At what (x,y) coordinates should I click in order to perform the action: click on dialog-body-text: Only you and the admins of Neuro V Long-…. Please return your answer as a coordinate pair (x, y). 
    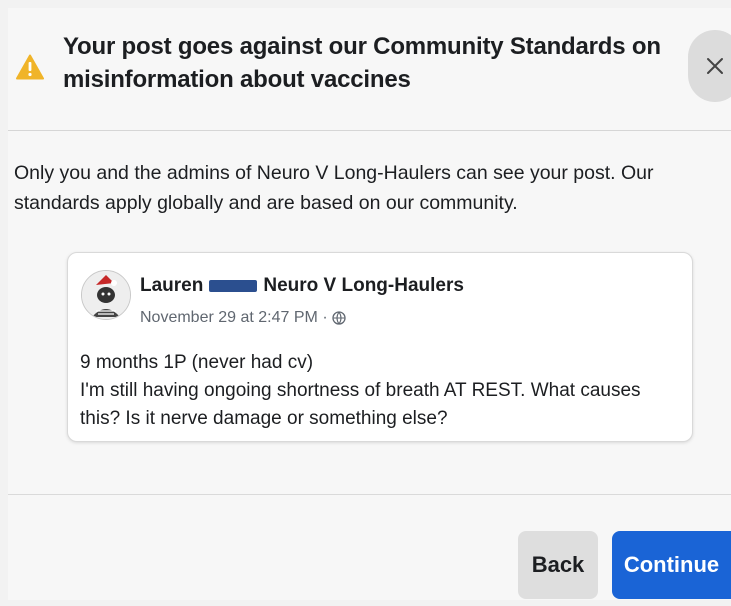
    Looking at the image, I should click on (334, 188).